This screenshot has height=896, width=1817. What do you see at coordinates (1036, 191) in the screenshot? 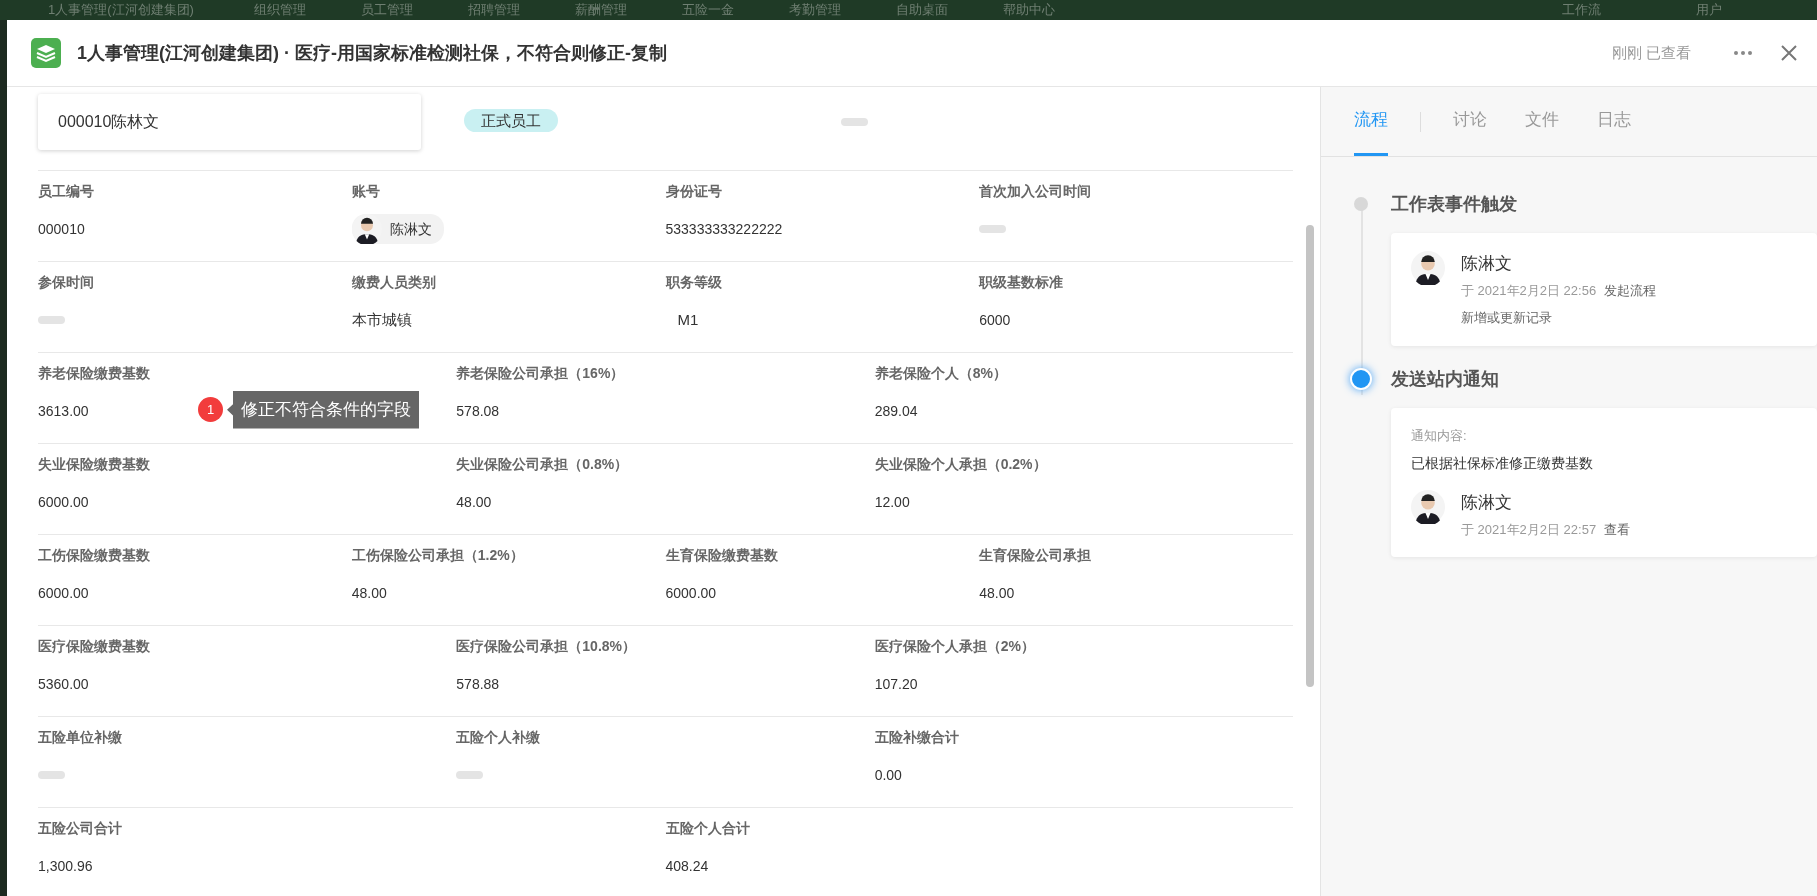
I see `field-label: 首次加入公司时间` at bounding box center [1036, 191].